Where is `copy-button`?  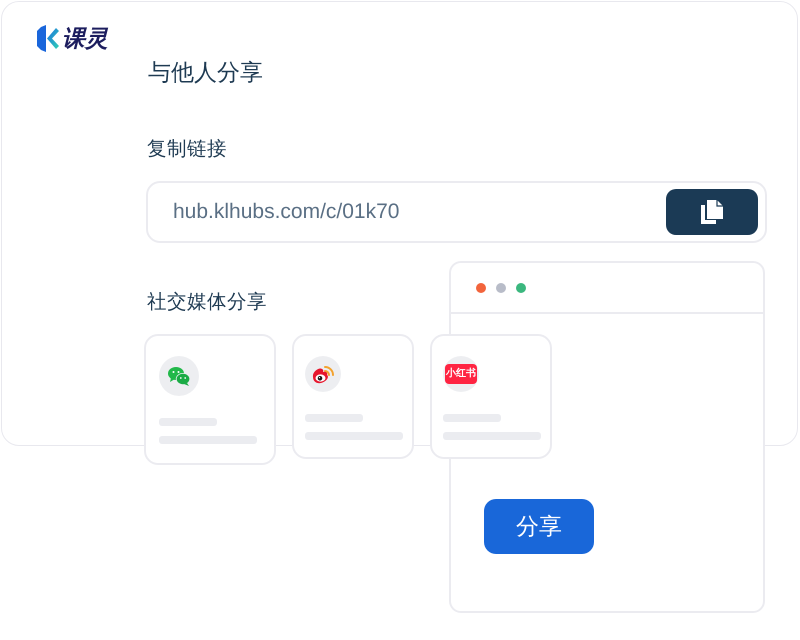
copy-button is located at coordinates (712, 212).